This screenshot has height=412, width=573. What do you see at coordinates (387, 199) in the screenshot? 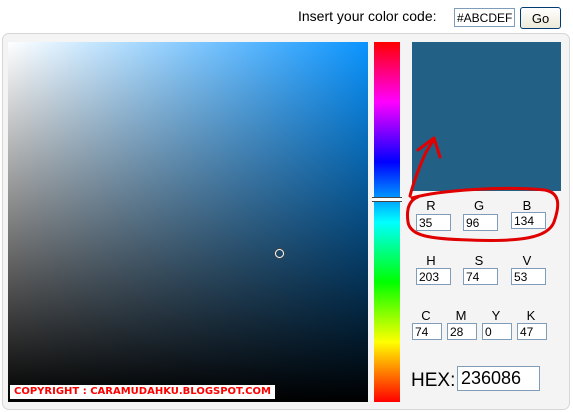
I see `hue-slider-handle` at bounding box center [387, 199].